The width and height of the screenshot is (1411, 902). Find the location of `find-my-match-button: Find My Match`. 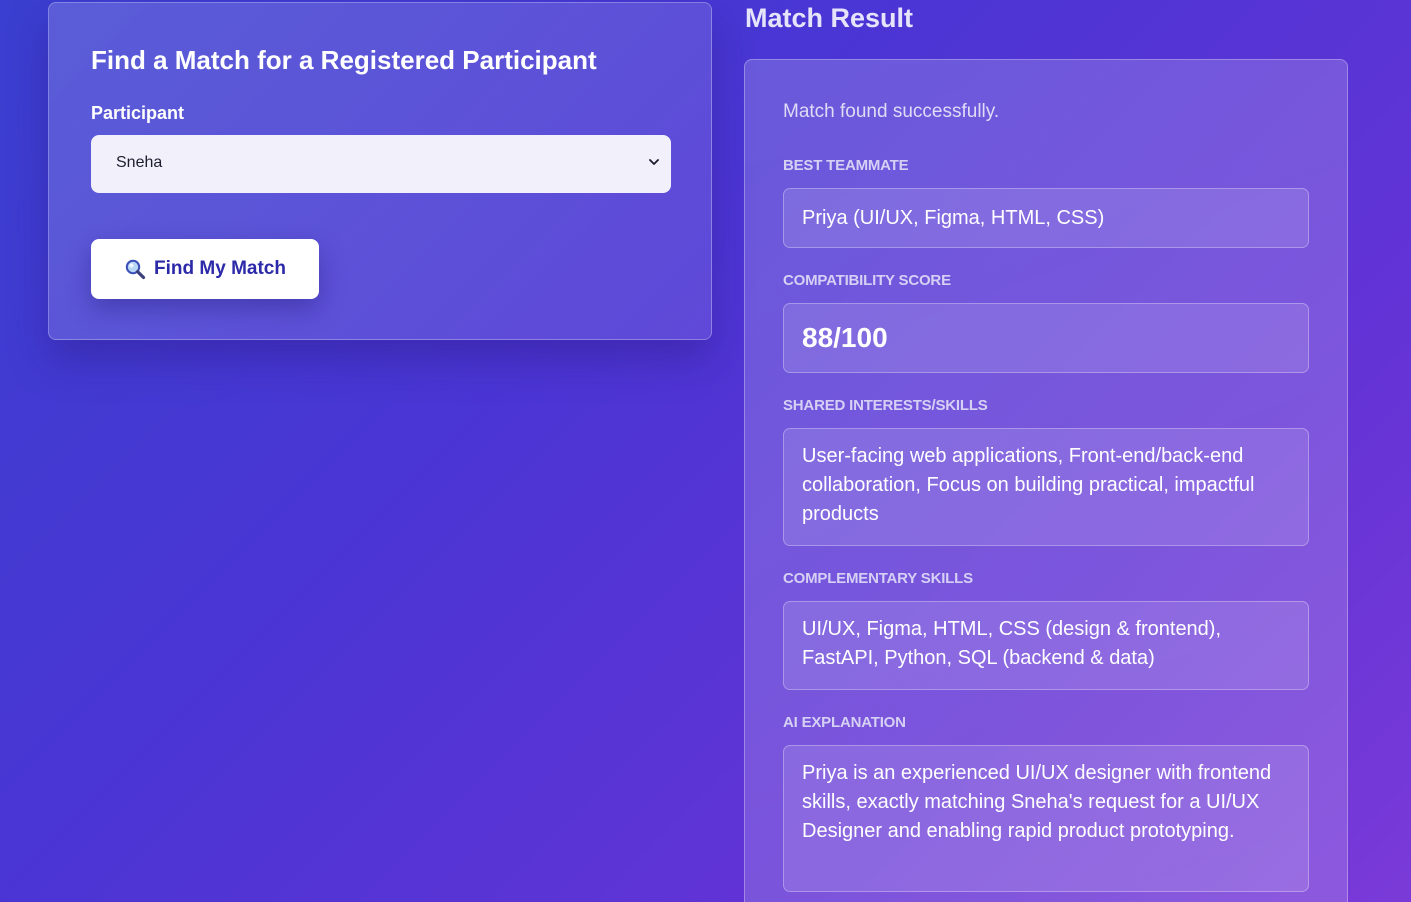

find-my-match-button: Find My Match is located at coordinates (205, 269).